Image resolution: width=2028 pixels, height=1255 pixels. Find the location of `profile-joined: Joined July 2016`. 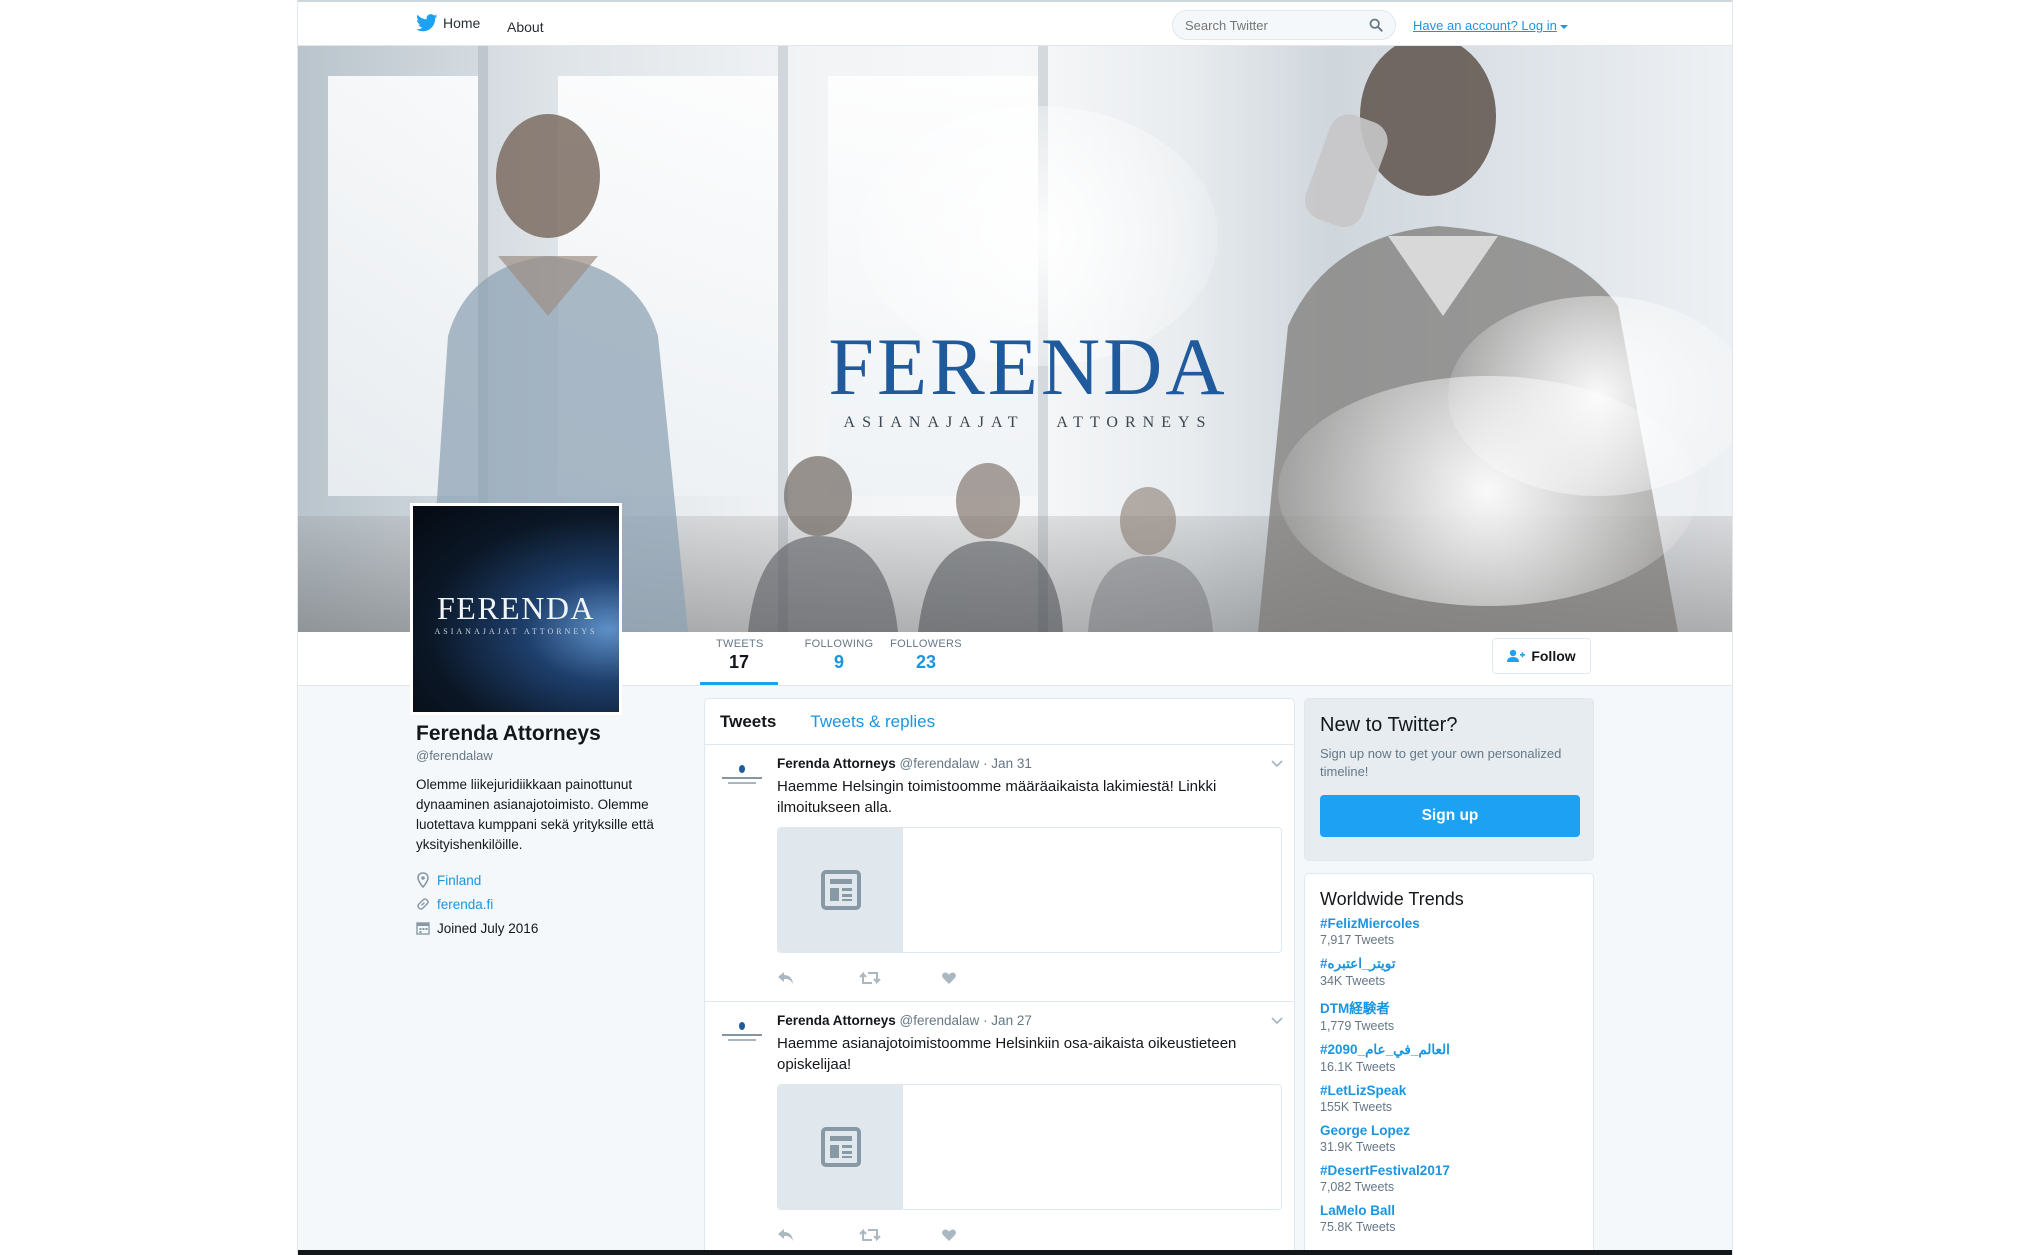

profile-joined: Joined July 2016 is located at coordinates (561, 928).